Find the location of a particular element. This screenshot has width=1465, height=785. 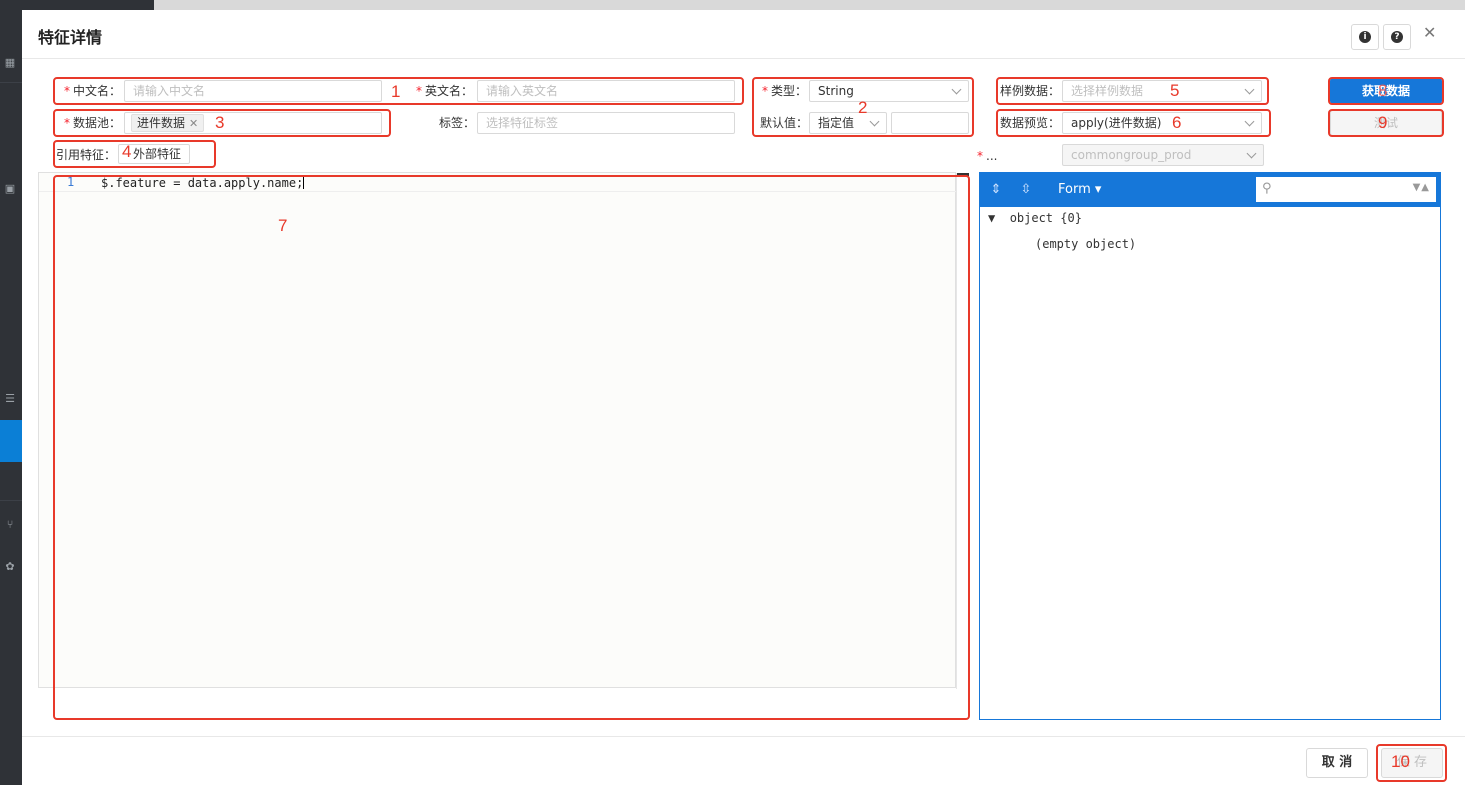

empty-object-text: (empty object) is located at coordinates (1086, 244).